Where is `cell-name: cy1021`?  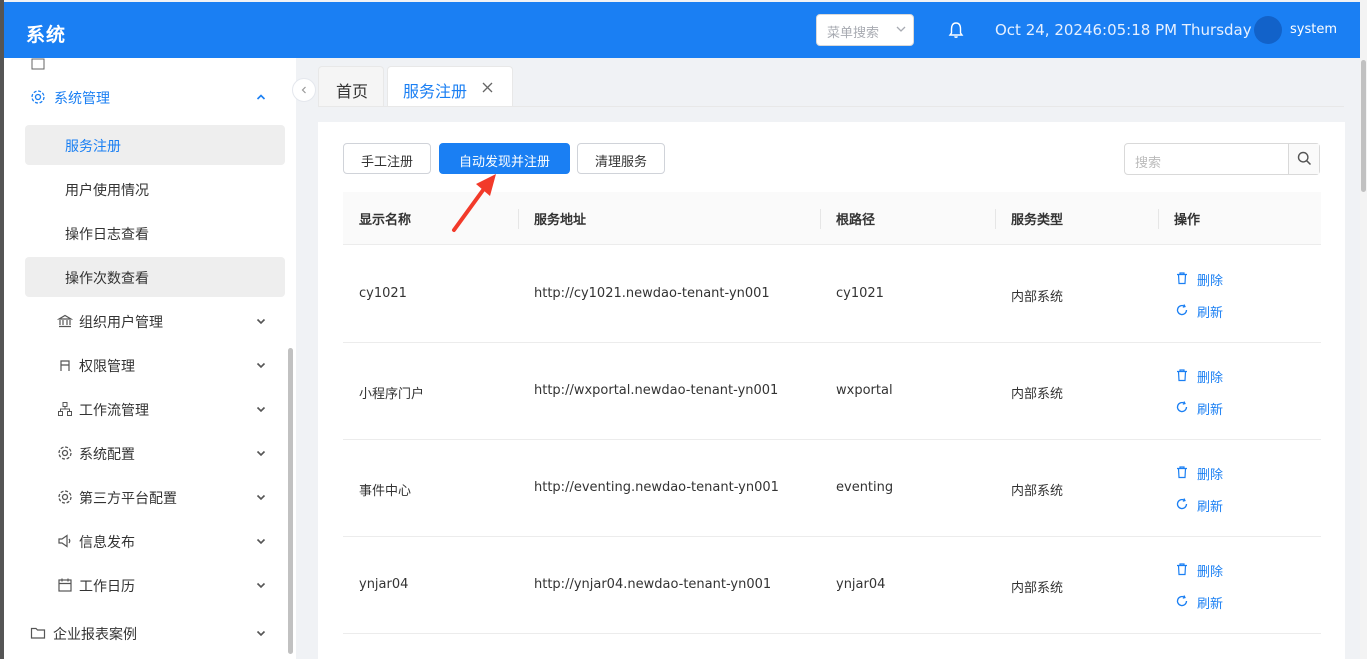 cell-name: cy1021 is located at coordinates (383, 293).